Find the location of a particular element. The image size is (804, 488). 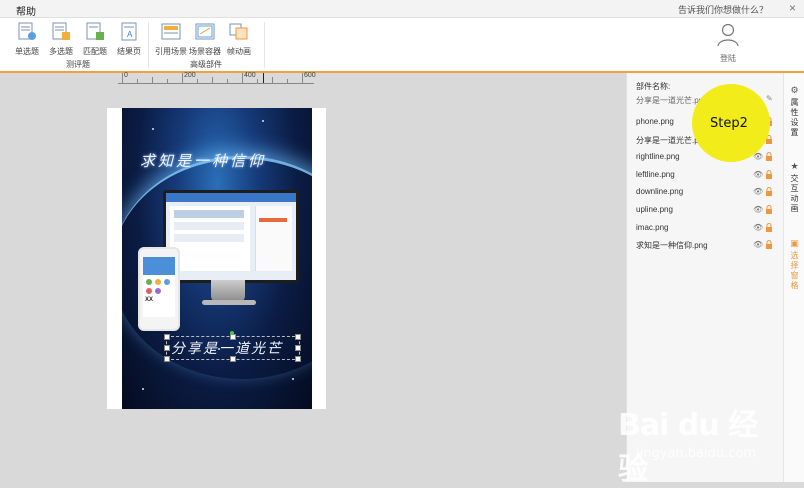

scene-container-icon is located at coordinates (205, 31).